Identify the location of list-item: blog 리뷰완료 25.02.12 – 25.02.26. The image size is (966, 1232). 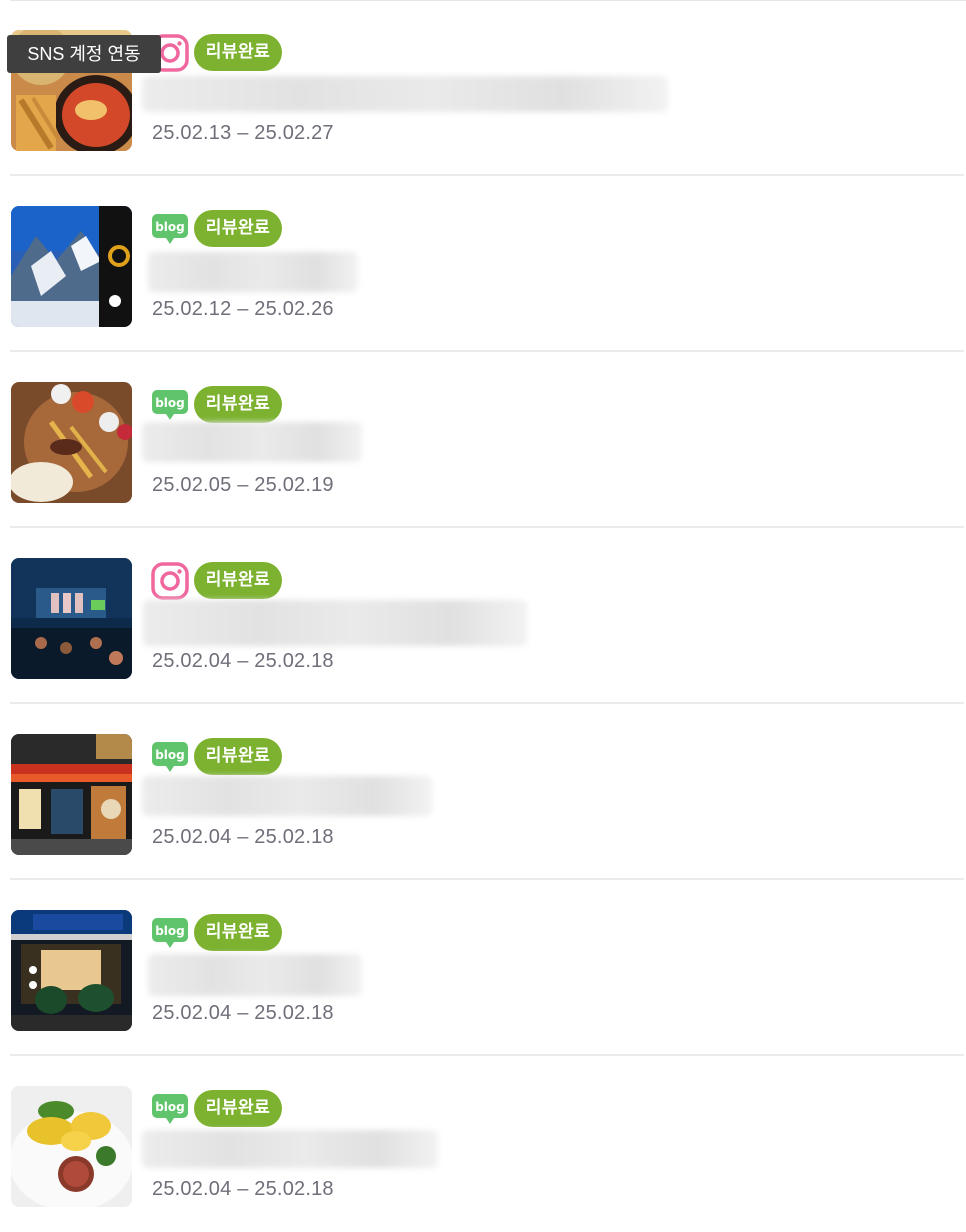
(483, 264).